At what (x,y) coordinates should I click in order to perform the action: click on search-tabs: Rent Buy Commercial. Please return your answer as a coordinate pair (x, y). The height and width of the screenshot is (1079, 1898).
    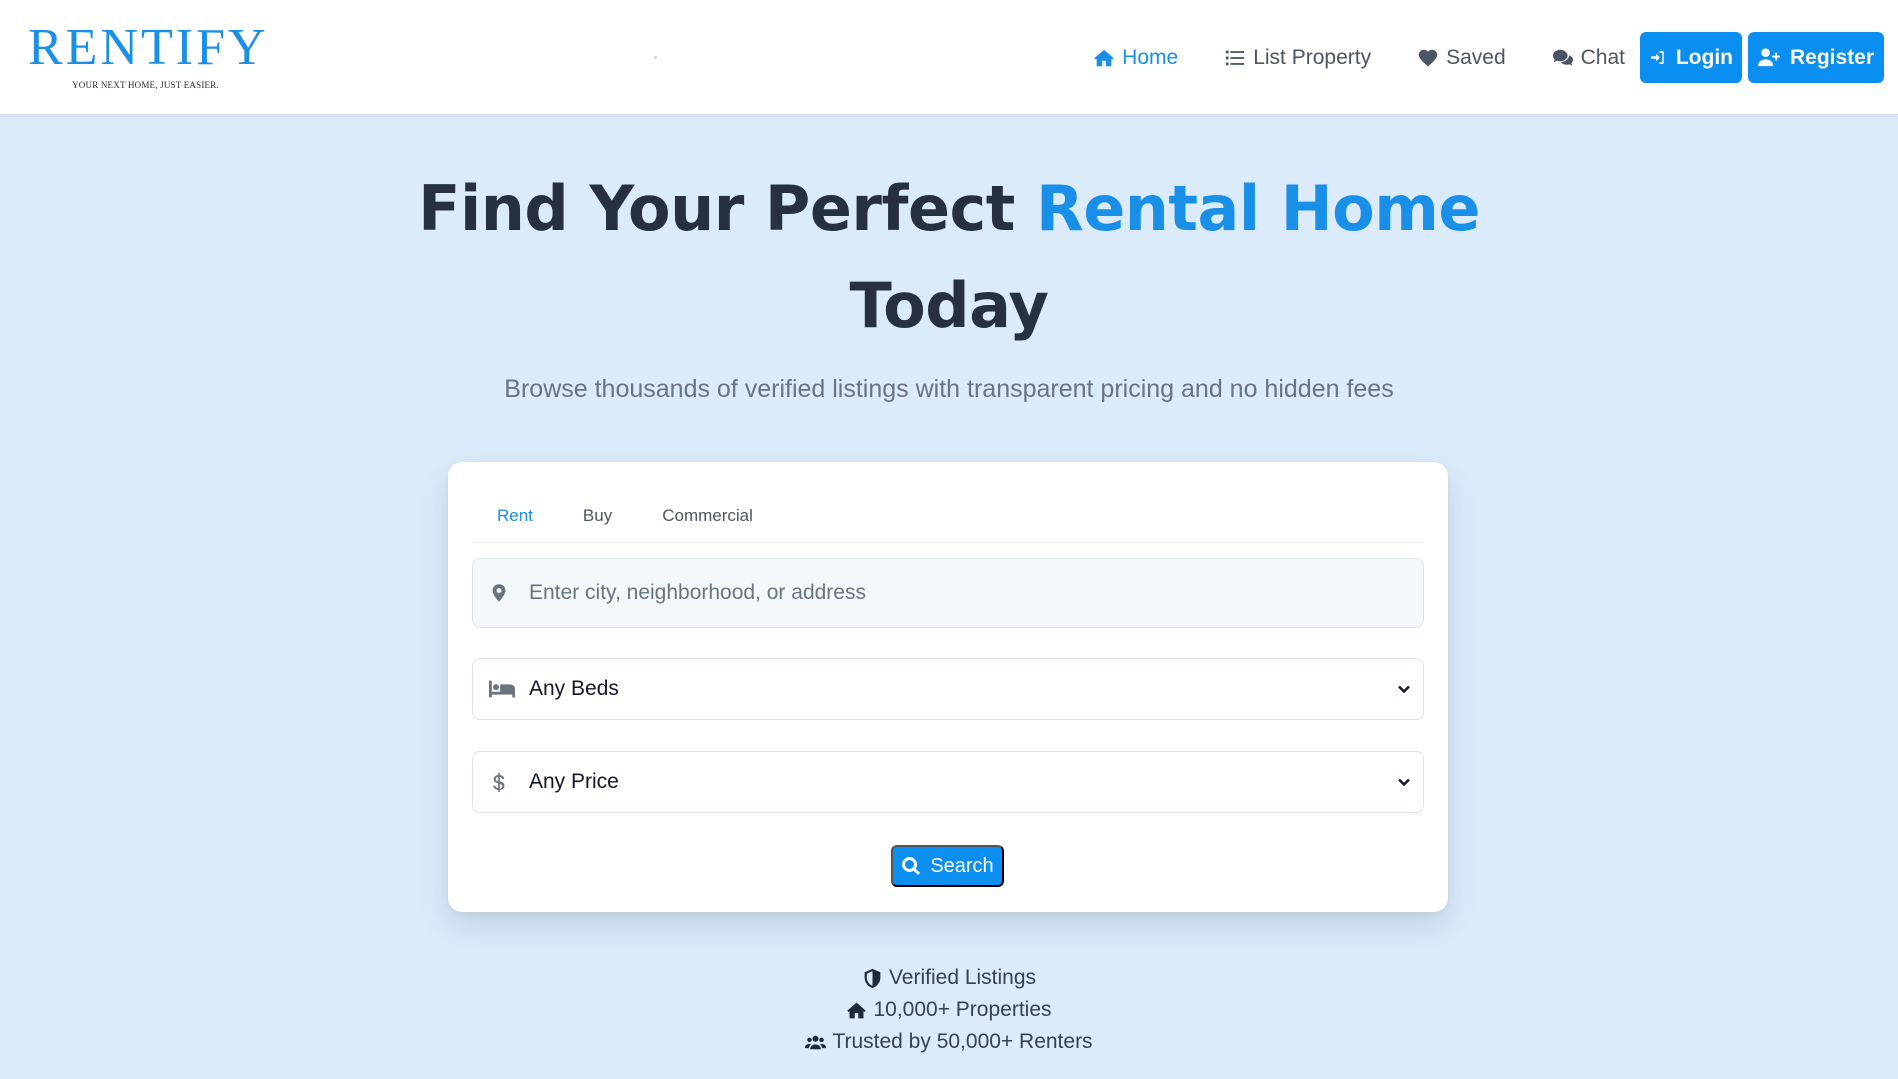
    Looking at the image, I should click on (948, 514).